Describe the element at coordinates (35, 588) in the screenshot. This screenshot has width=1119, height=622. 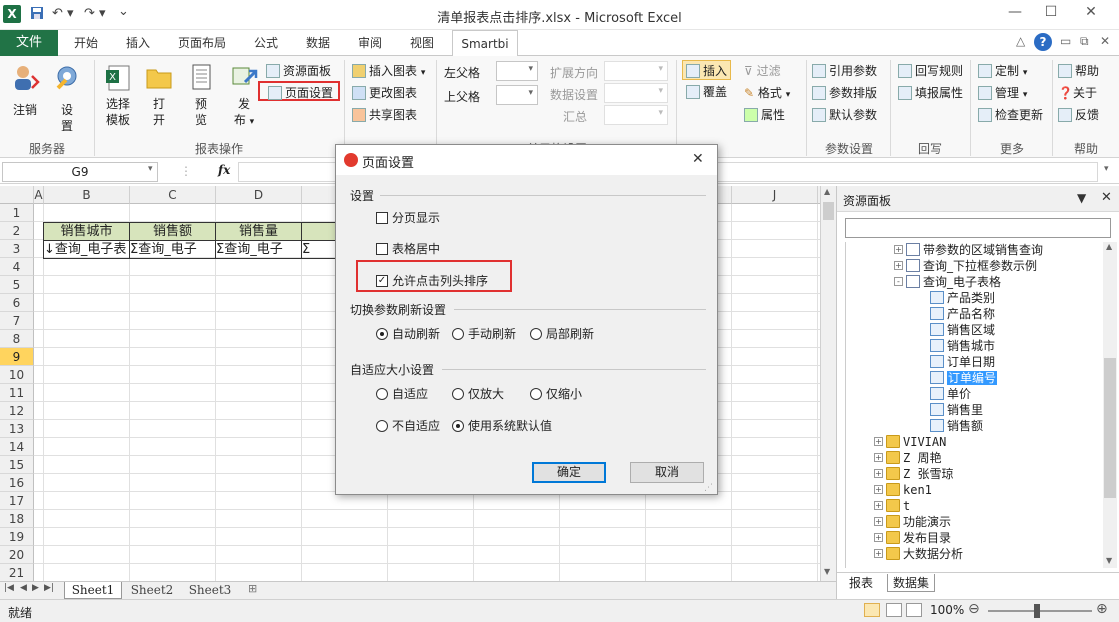
I see `sheet-nav-next-icon: ▶` at that location.